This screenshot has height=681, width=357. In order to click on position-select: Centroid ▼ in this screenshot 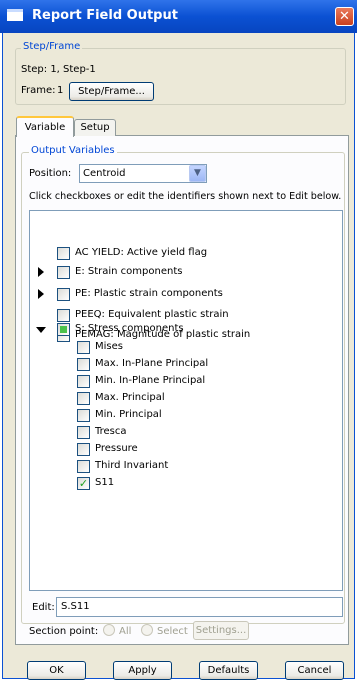, I will do `click(143, 173)`.